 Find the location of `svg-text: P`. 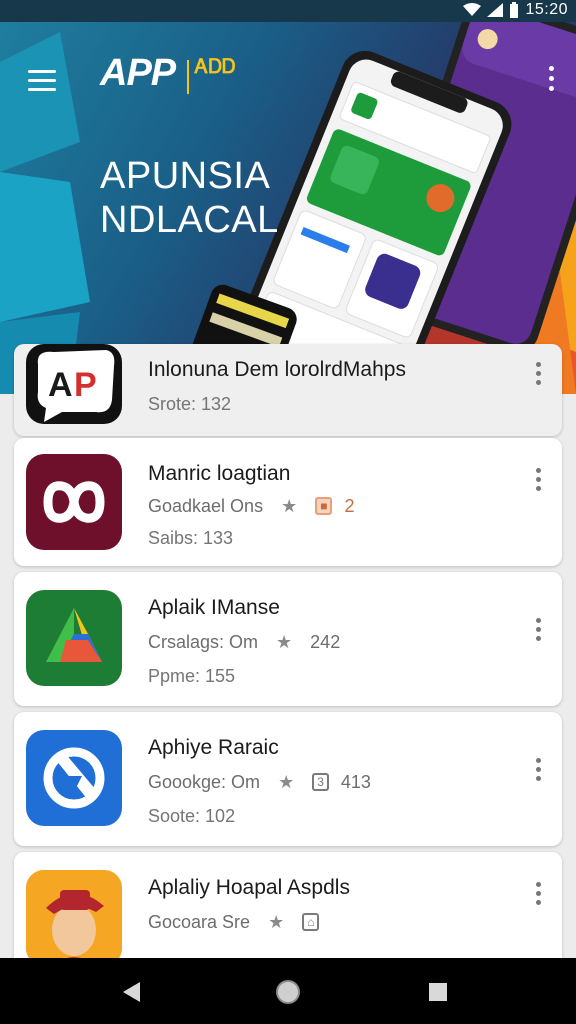

svg-text: P is located at coordinates (85, 385).